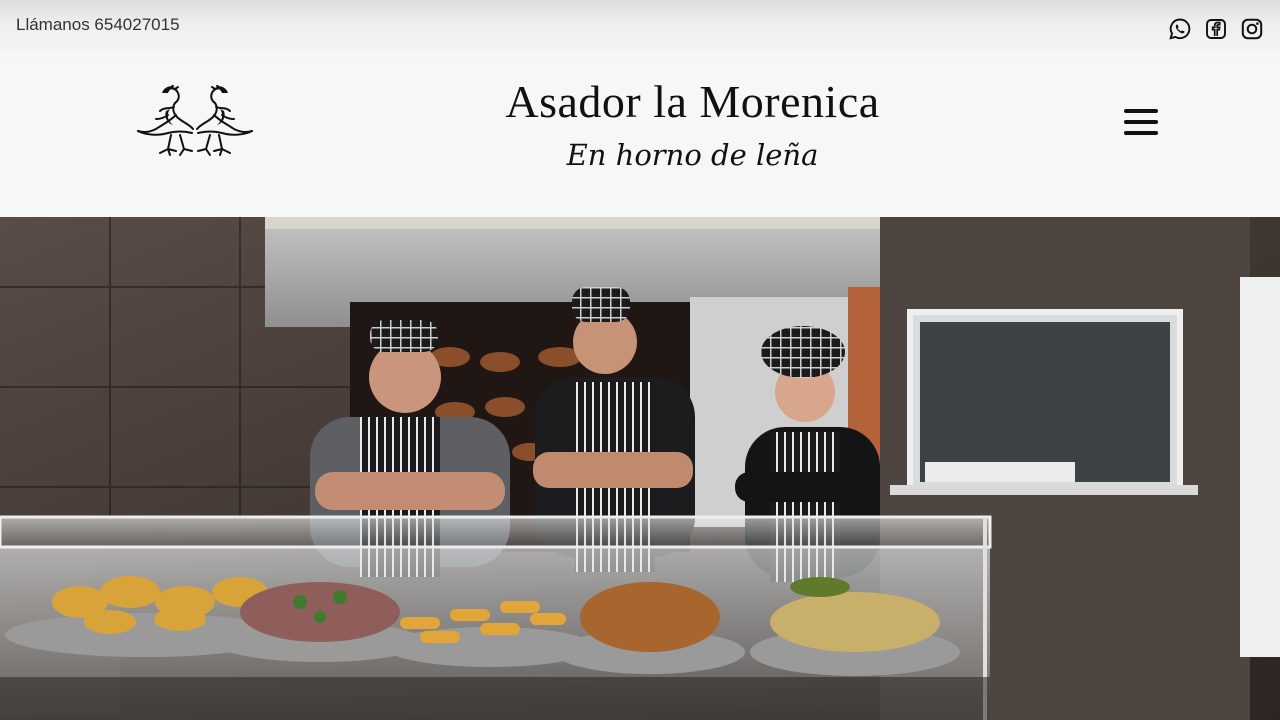  What do you see at coordinates (1180, 29) in the screenshot?
I see `whatsapp-icon` at bounding box center [1180, 29].